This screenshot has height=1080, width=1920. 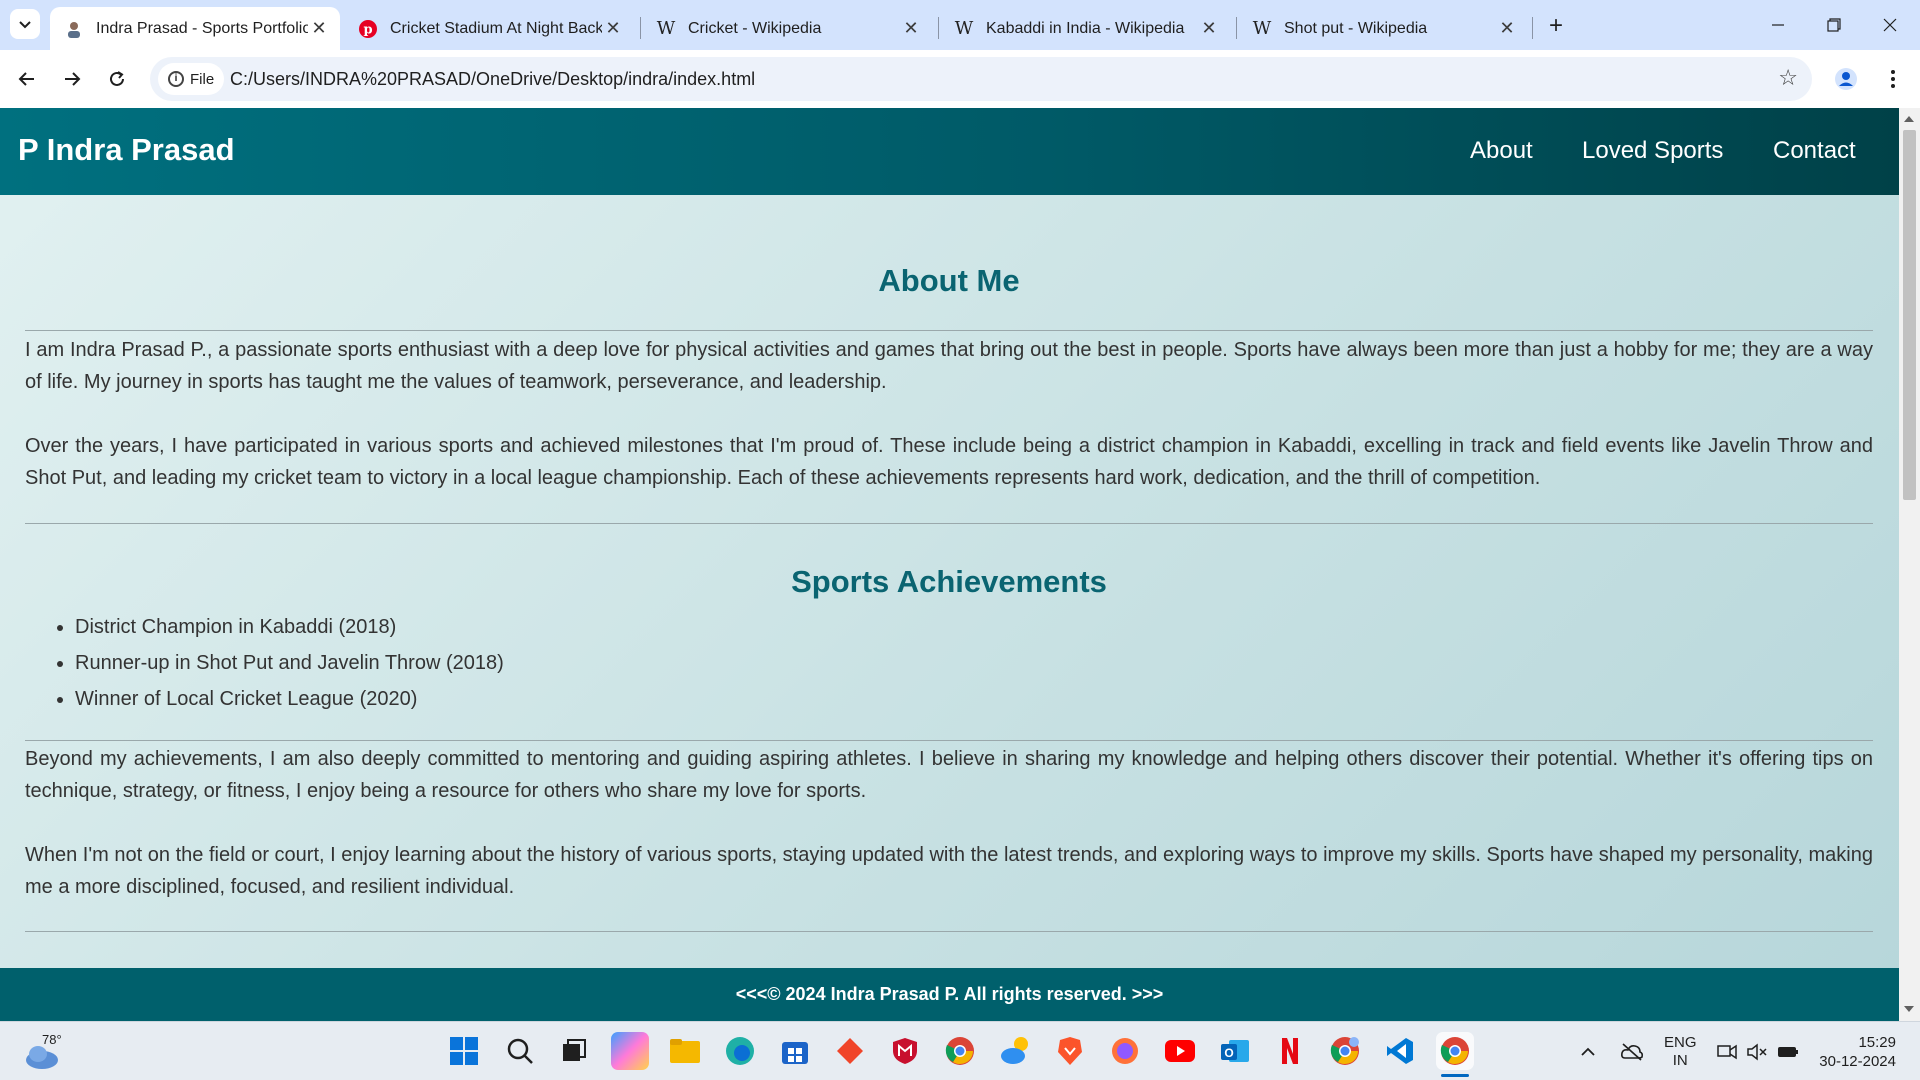 I want to click on back-button, so click(x=27, y=79).